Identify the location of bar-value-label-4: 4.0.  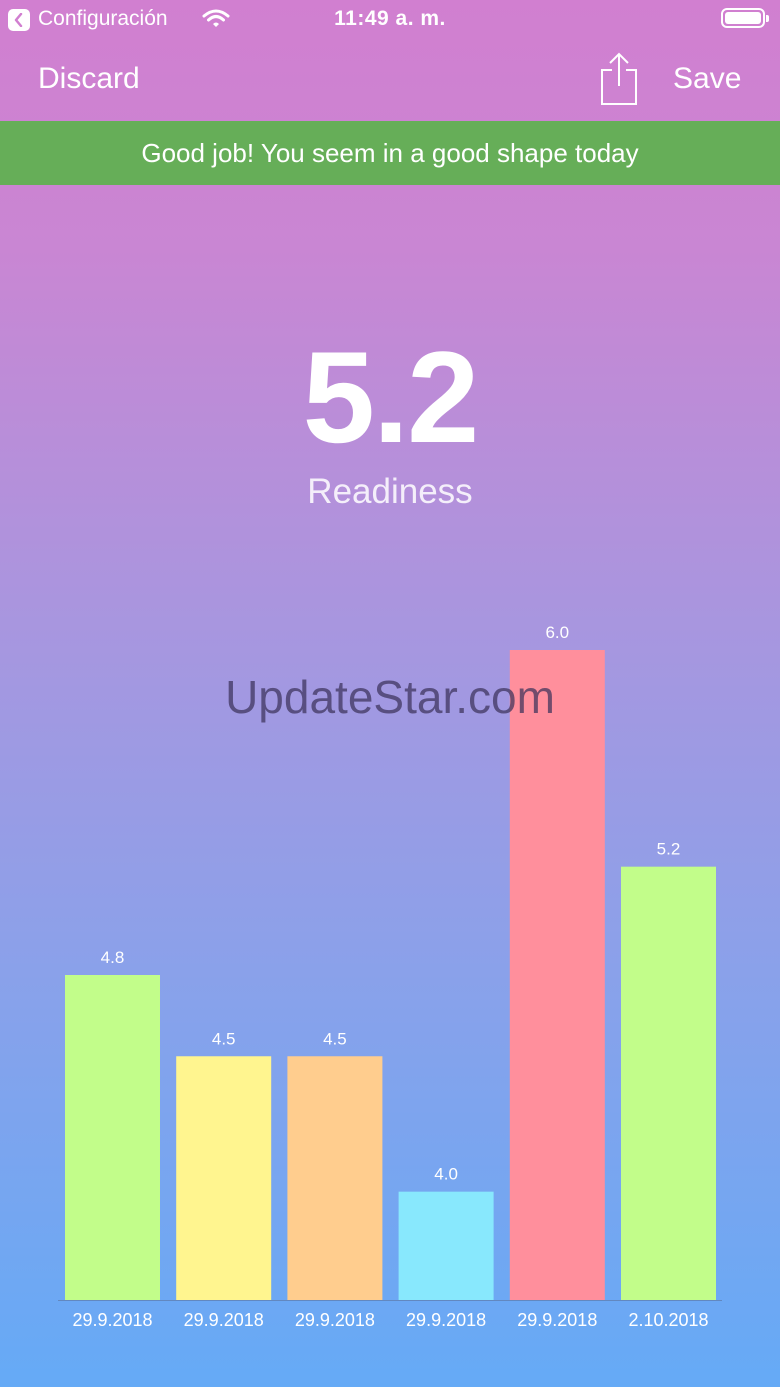
(446, 1174).